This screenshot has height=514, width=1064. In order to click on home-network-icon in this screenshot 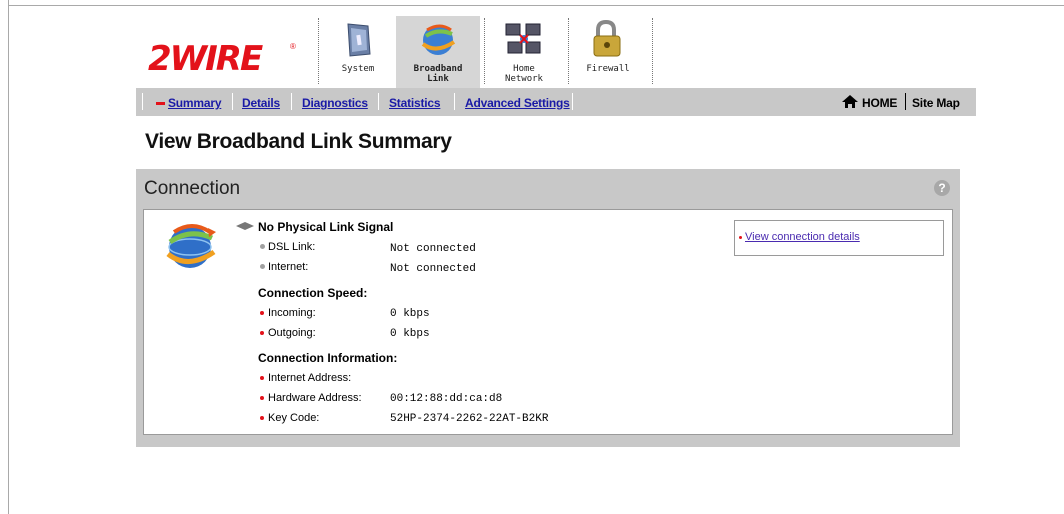, I will do `click(523, 38)`.